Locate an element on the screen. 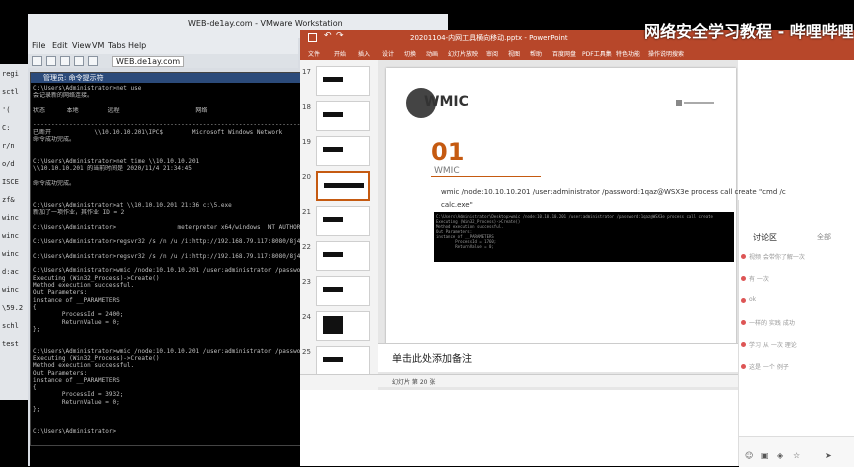  menu-help: Help is located at coordinates (137, 45).